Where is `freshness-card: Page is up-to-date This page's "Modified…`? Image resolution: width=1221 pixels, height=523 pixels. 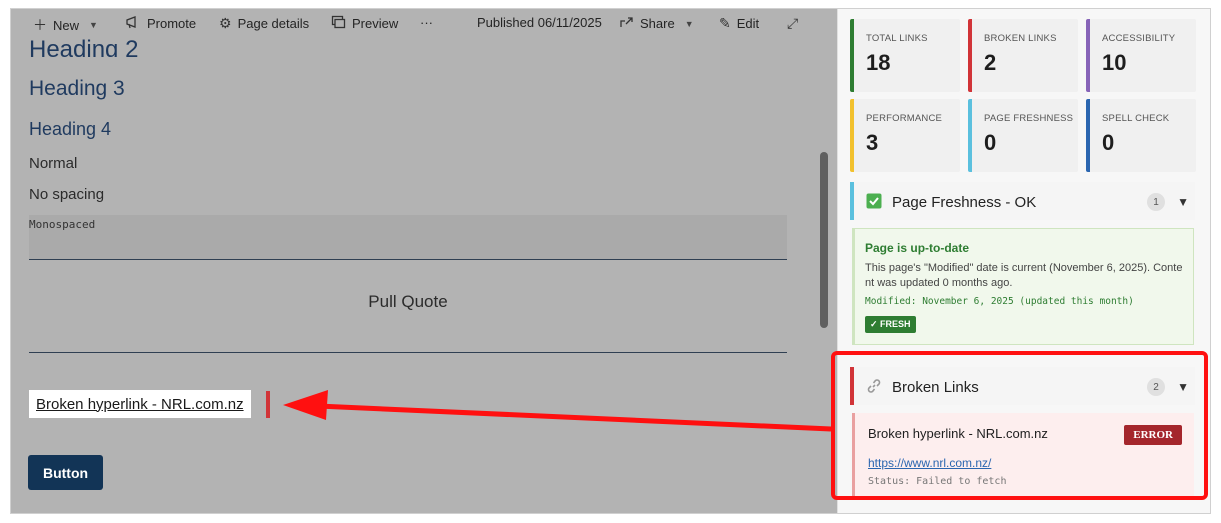
freshness-card: Page is up-to-date This page's "Modified… is located at coordinates (1023, 286).